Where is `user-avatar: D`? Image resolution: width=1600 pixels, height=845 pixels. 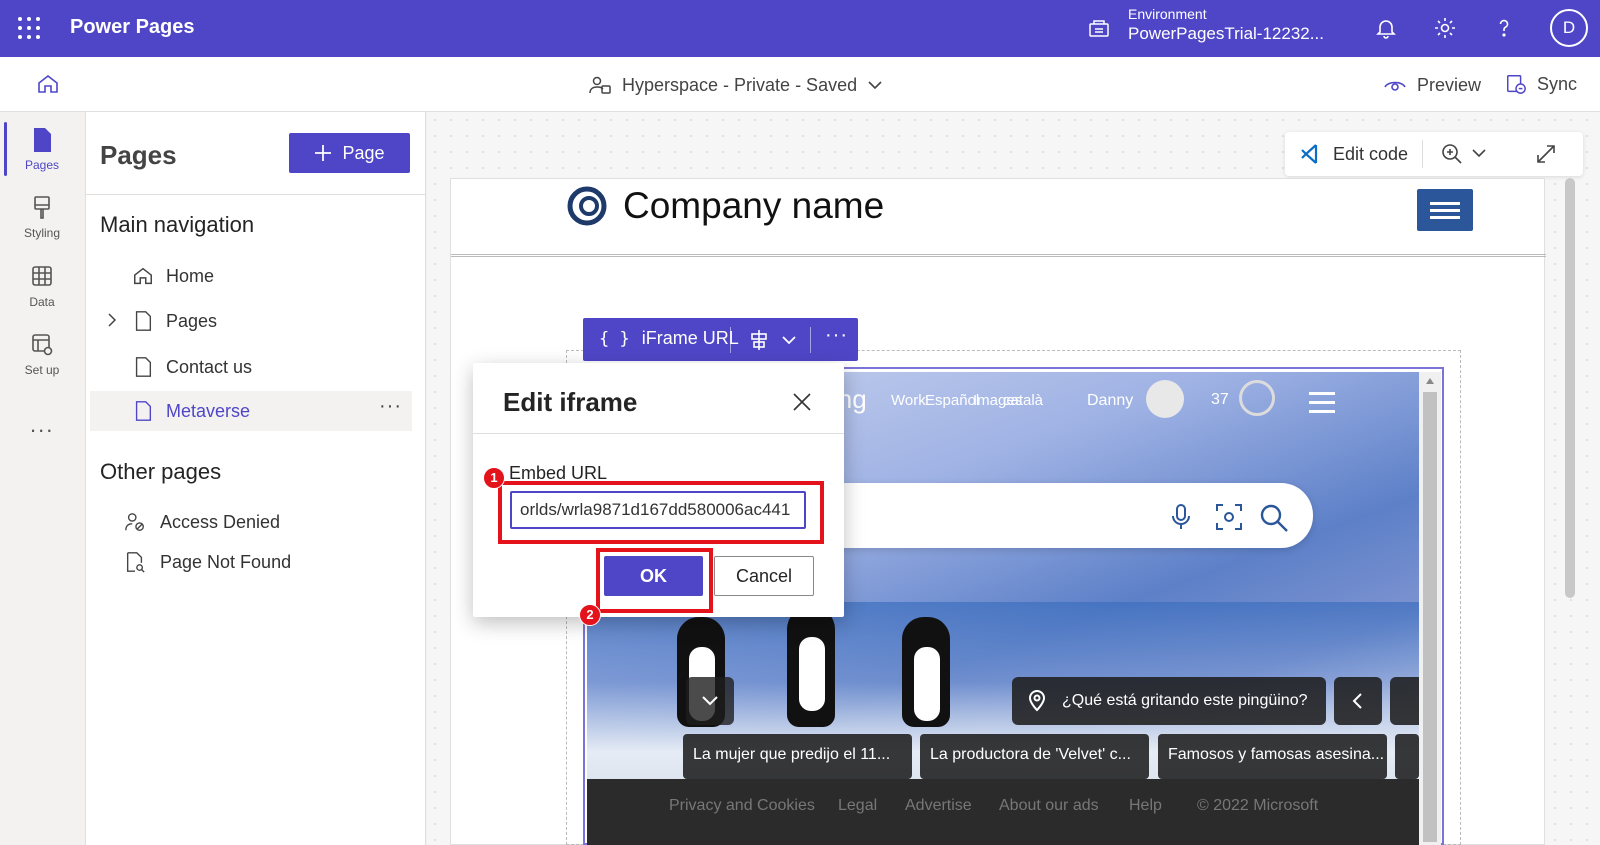 user-avatar: D is located at coordinates (1569, 28).